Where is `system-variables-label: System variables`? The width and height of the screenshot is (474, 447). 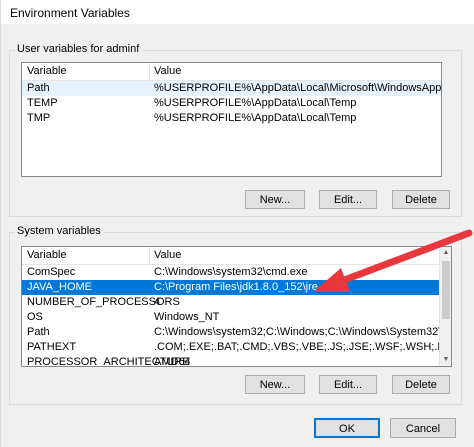
system-variables-label: System variables is located at coordinates (59, 231).